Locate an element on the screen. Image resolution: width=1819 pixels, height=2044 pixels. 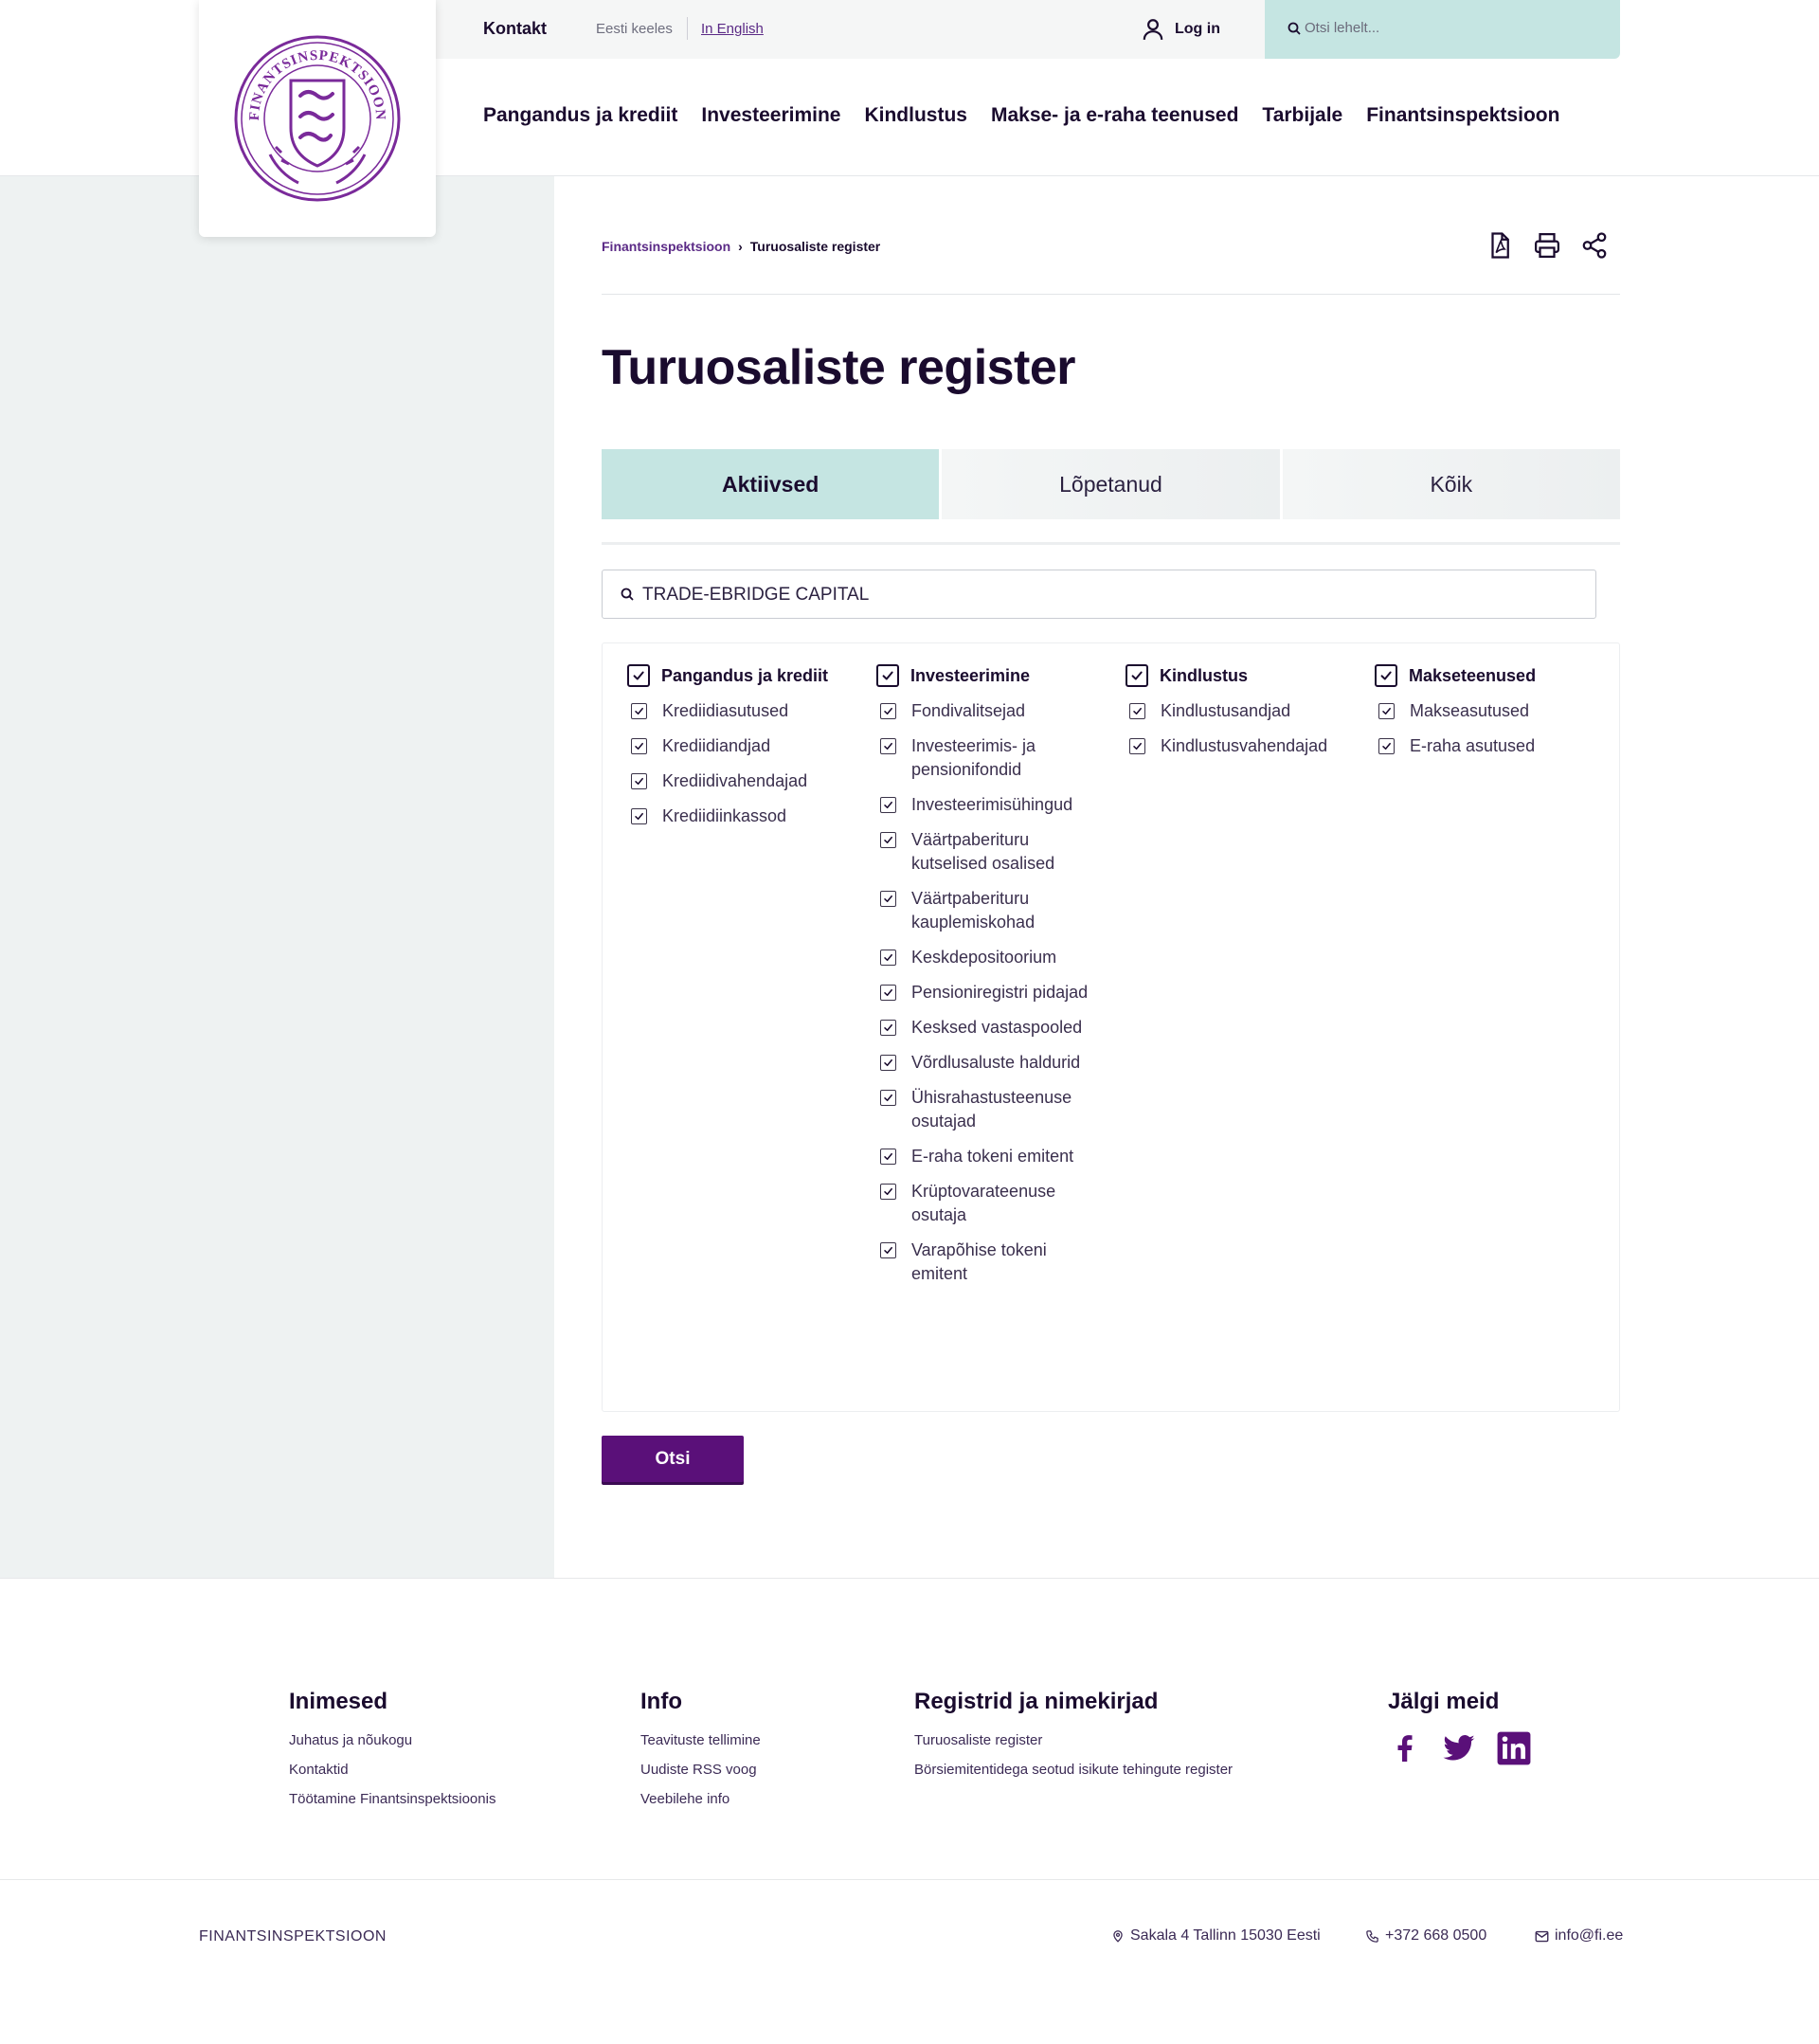
filter-option-checkbox: Krediidiandjad is located at coordinates (736, 746).